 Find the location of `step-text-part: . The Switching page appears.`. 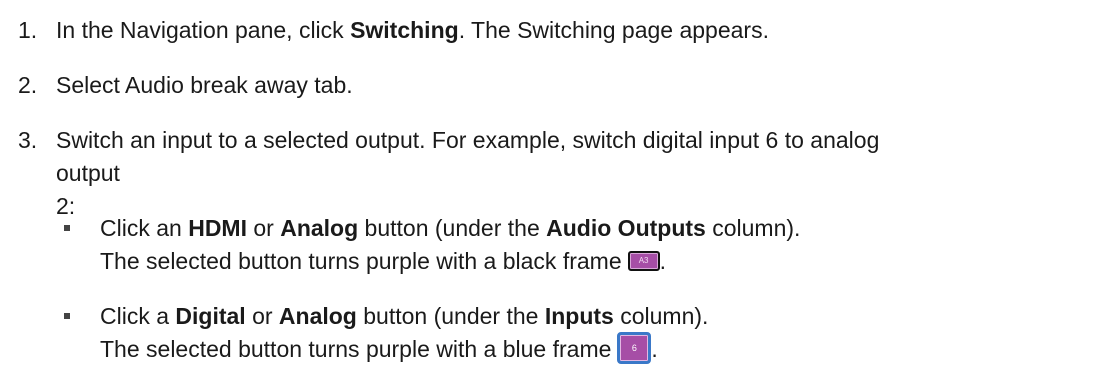

step-text-part: . The Switching page appears. is located at coordinates (613, 30).